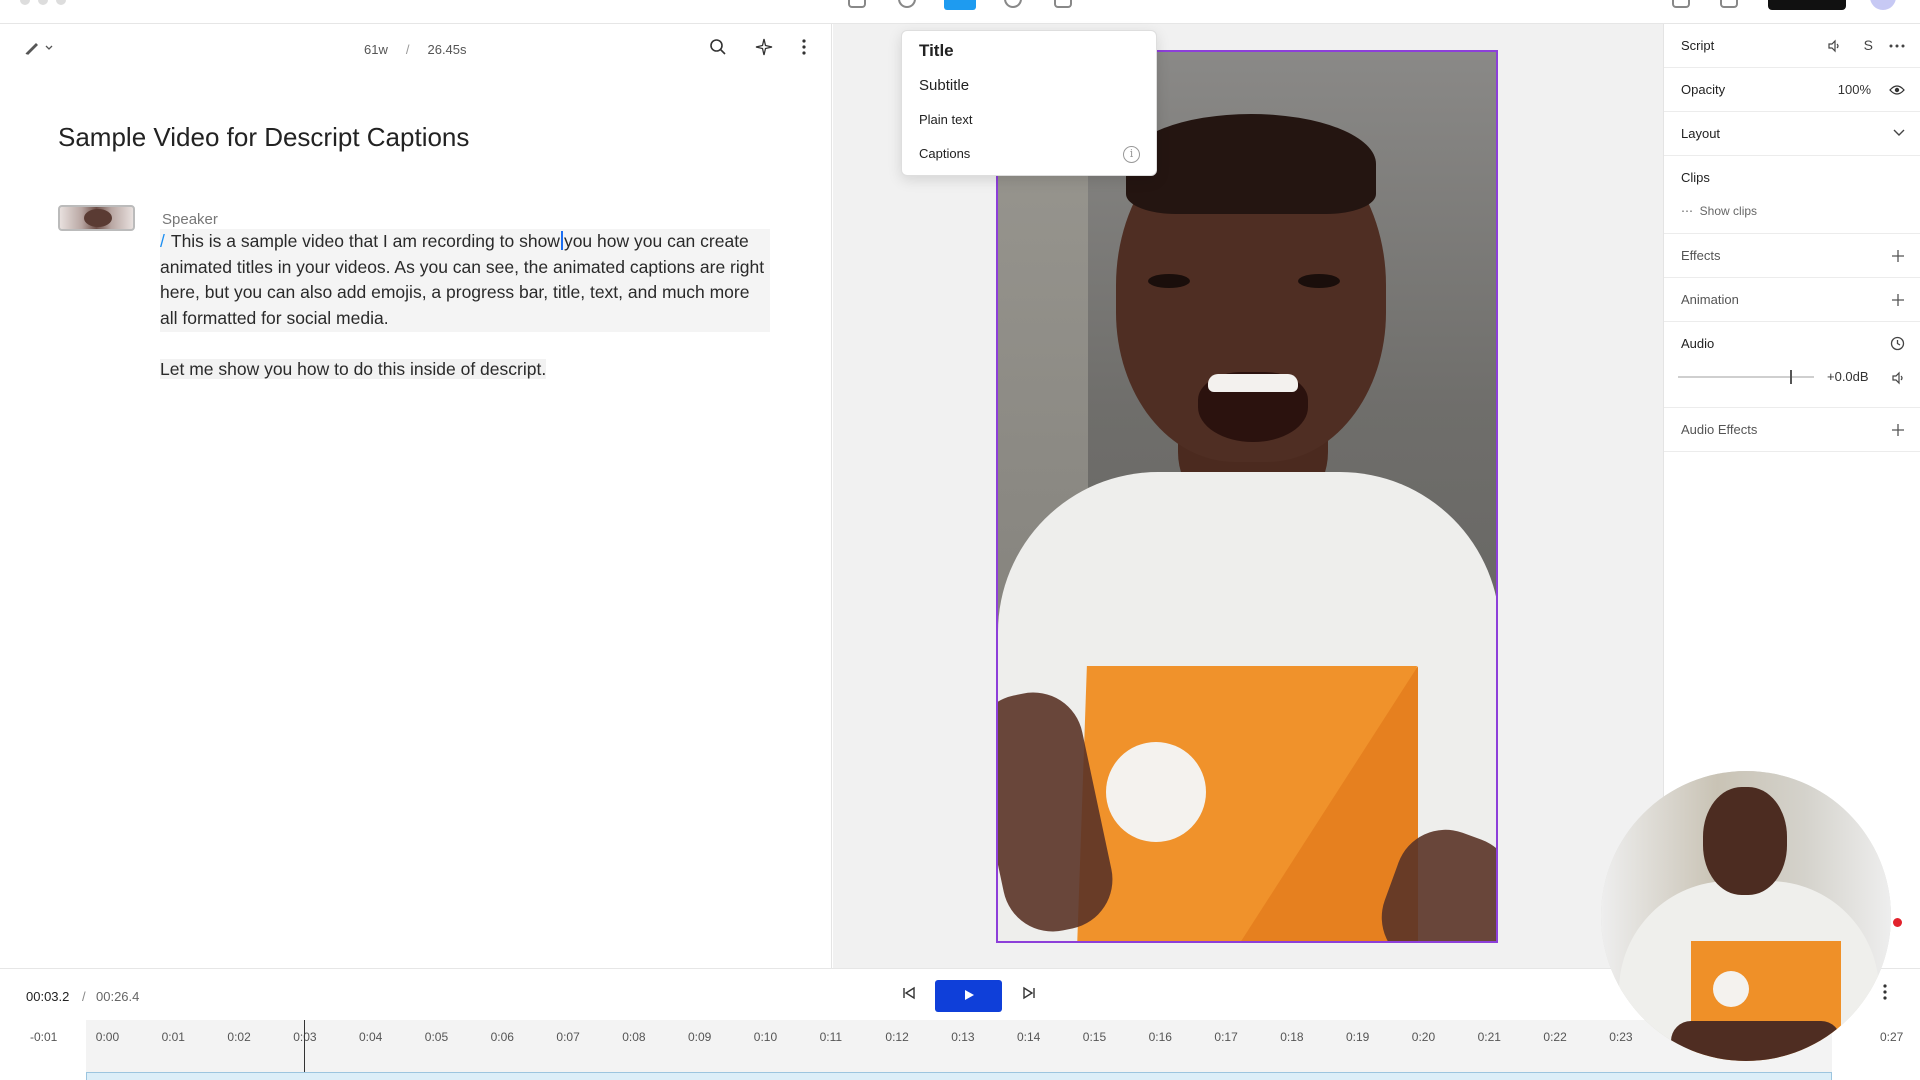 This screenshot has height=1080, width=1920. What do you see at coordinates (831, 1037) in the screenshot?
I see `ruler-tick-label: 0:11` at bounding box center [831, 1037].